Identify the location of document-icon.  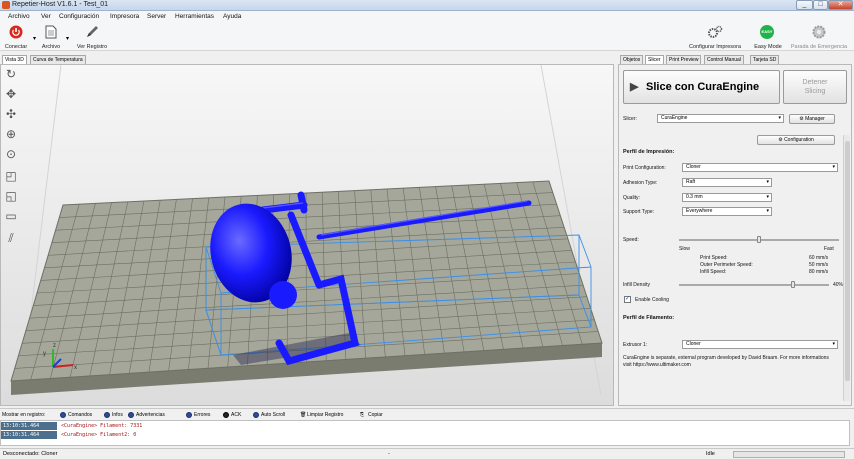
(51, 32).